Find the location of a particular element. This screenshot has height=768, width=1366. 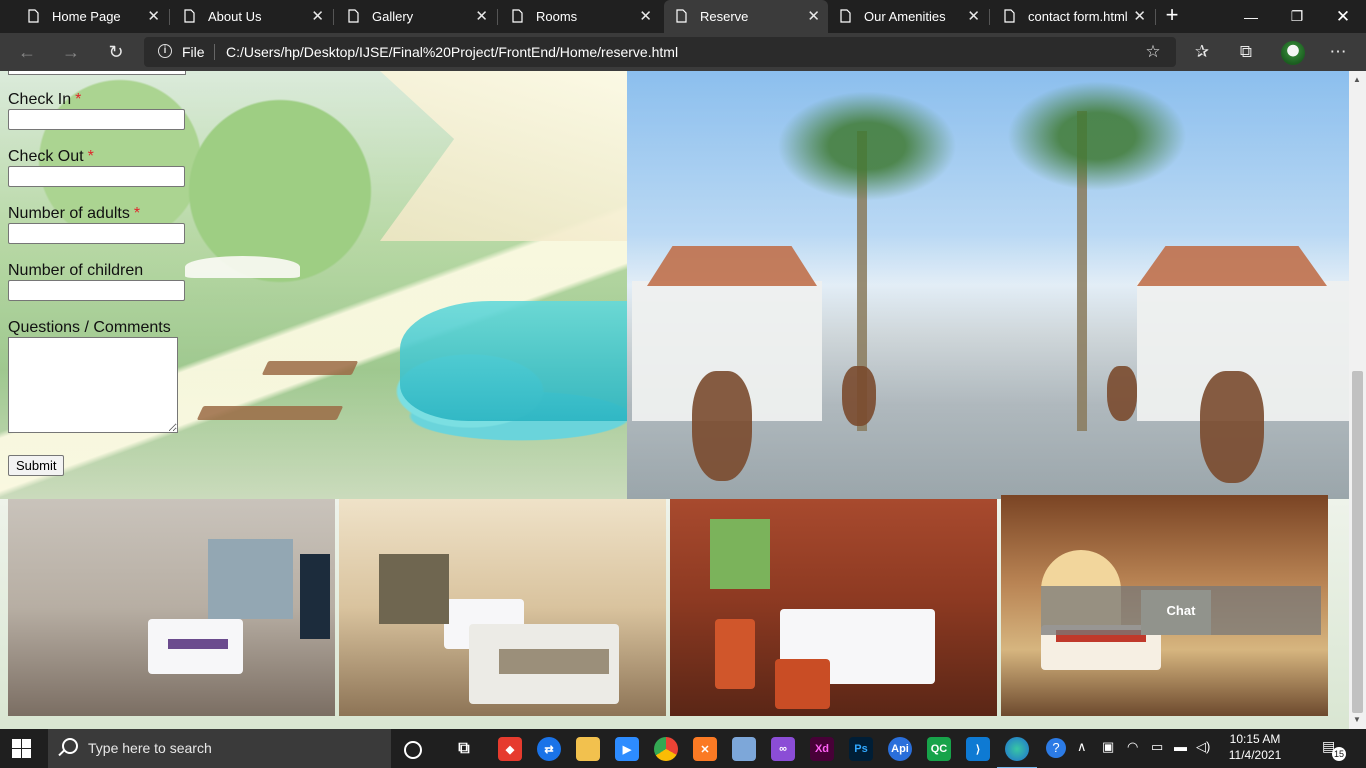

notification-count: 15 is located at coordinates (1339, 754).